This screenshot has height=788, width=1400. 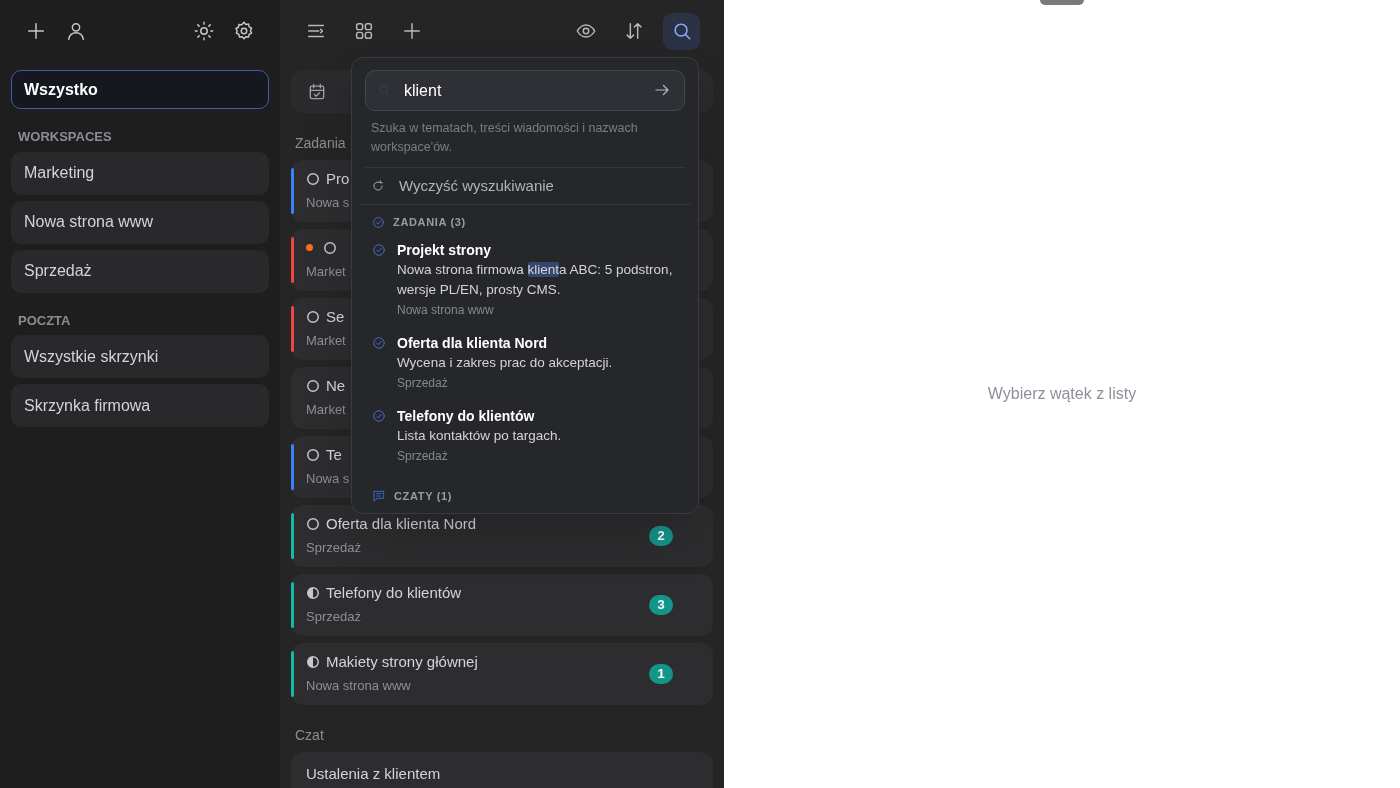 What do you see at coordinates (320, 143) in the screenshot?
I see `section-heading: Zadania` at bounding box center [320, 143].